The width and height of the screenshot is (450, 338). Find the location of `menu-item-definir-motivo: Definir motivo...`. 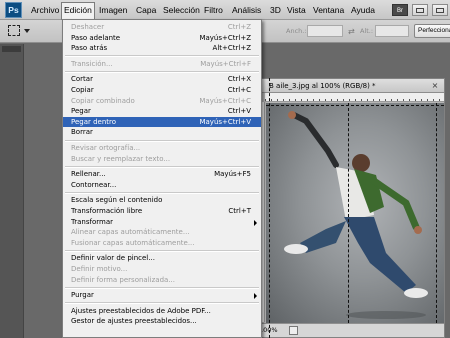

menu-item-definir-motivo: Definir motivo... is located at coordinates (162, 269).